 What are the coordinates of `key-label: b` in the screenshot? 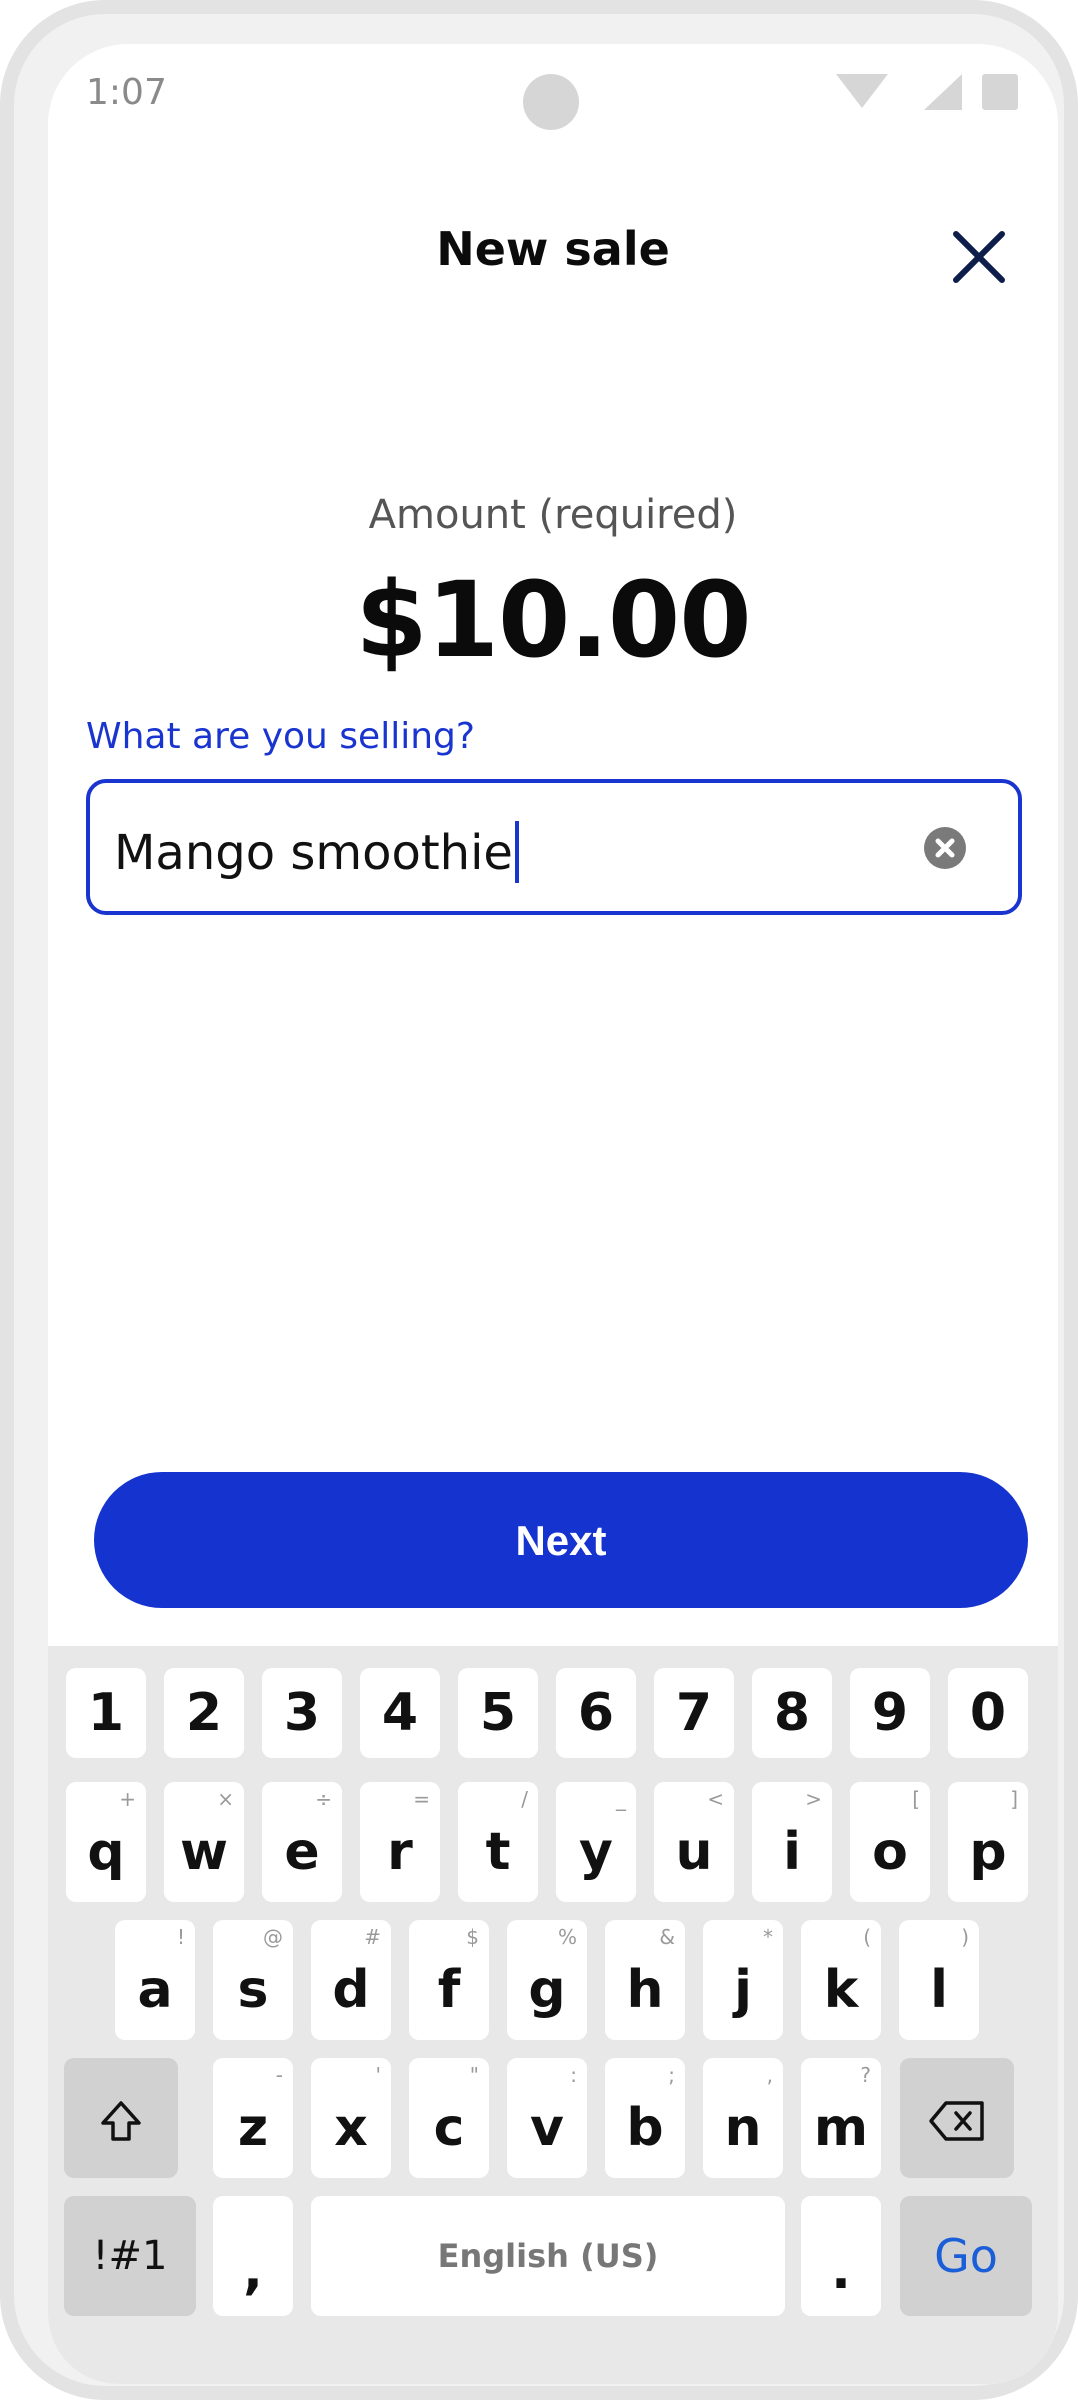 It's located at (645, 2128).